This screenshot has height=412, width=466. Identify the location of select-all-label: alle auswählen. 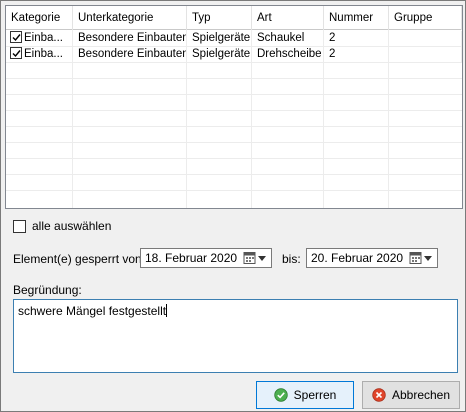
(72, 226).